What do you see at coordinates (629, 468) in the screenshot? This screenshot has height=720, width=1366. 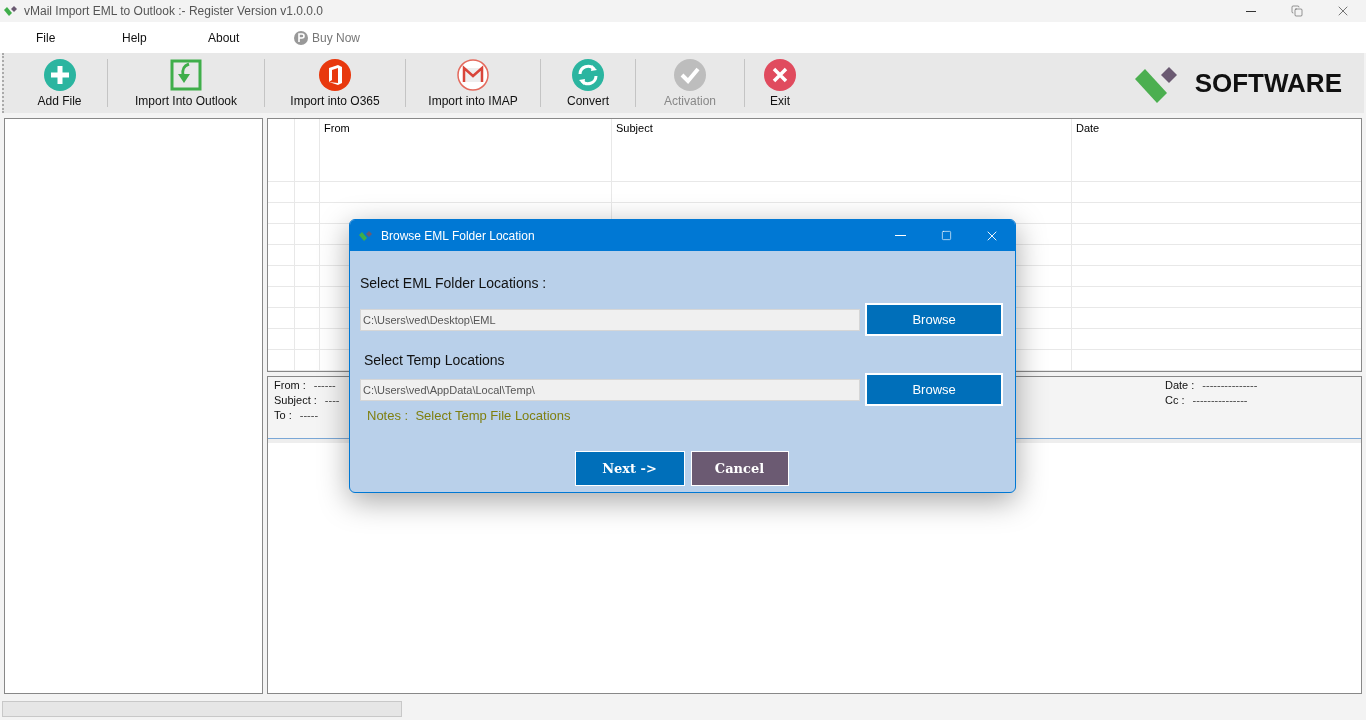 I see `next-button: Next ->` at bounding box center [629, 468].